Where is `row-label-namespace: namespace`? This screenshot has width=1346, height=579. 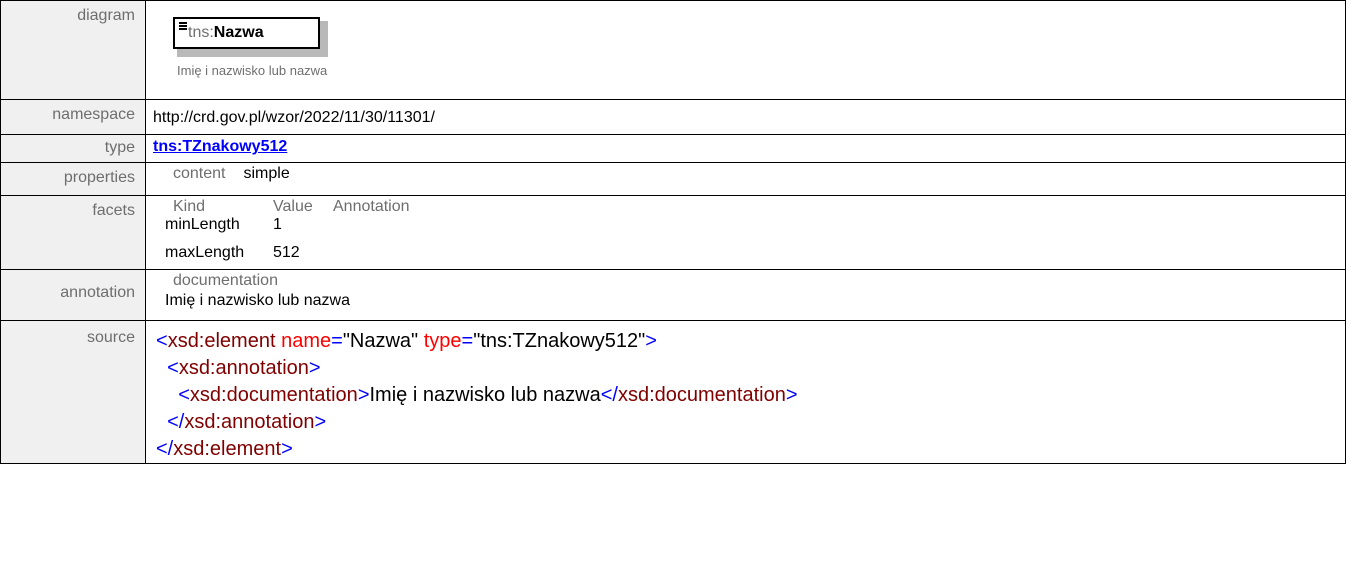 row-label-namespace: namespace is located at coordinates (73, 117).